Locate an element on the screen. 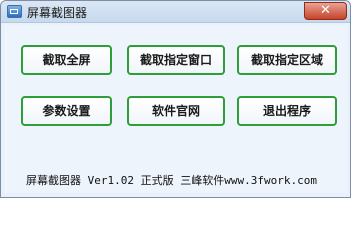 The width and height of the screenshot is (353, 240). close-button: ✕ is located at coordinates (325, 11).